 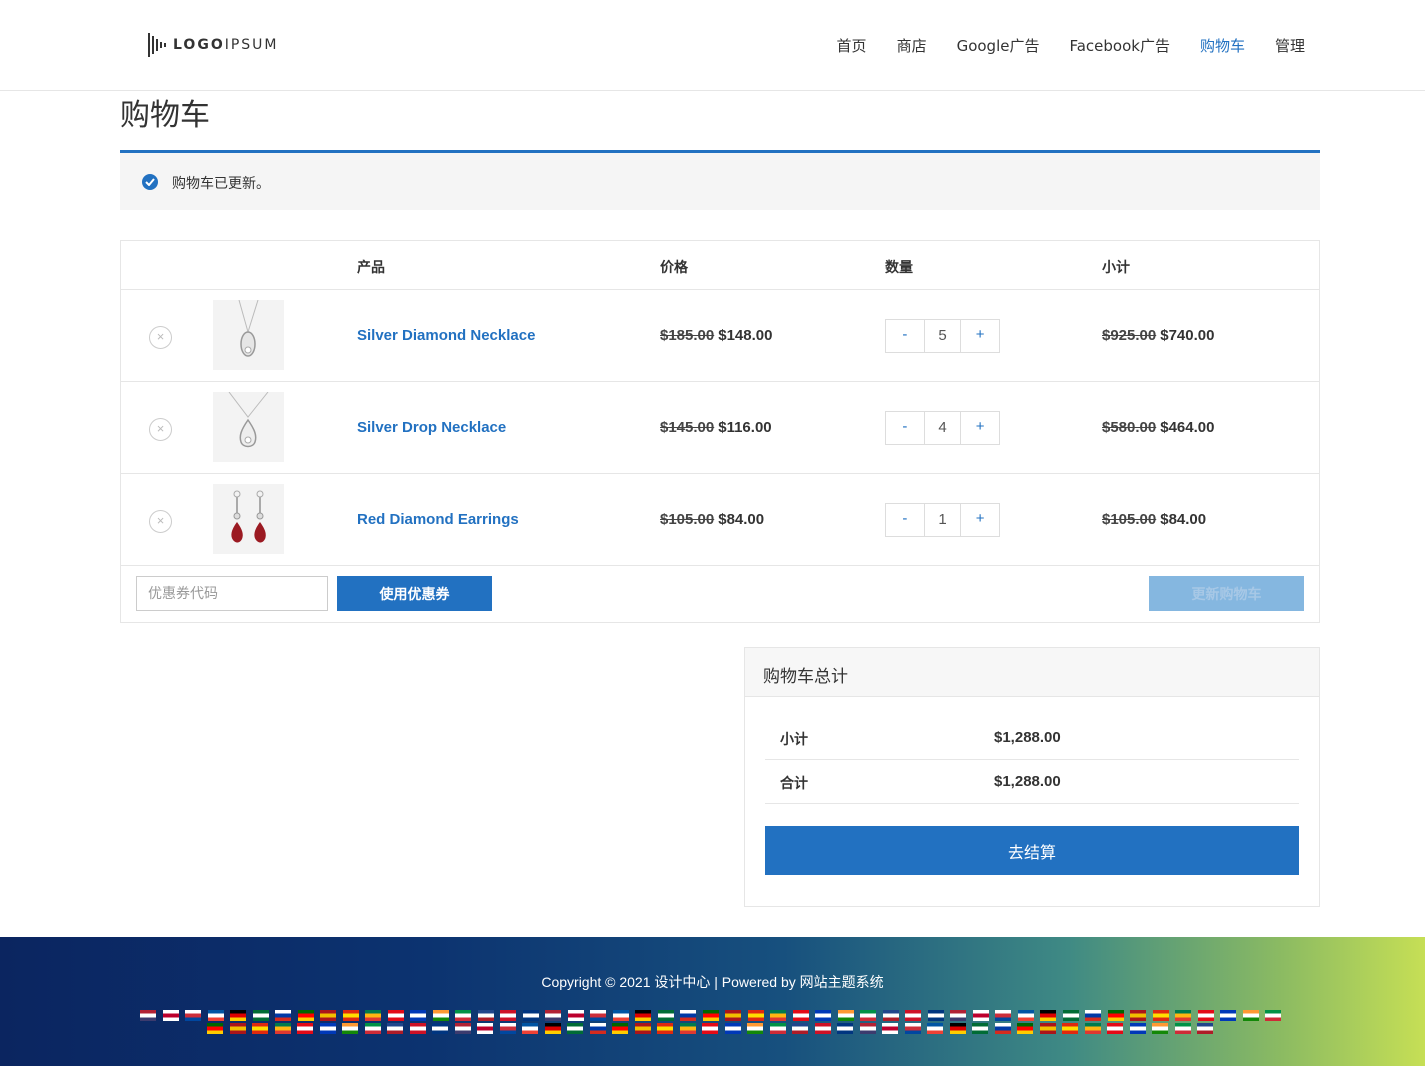 What do you see at coordinates (446, 335) in the screenshot?
I see `product-link: Silver Diamond Necklace` at bounding box center [446, 335].